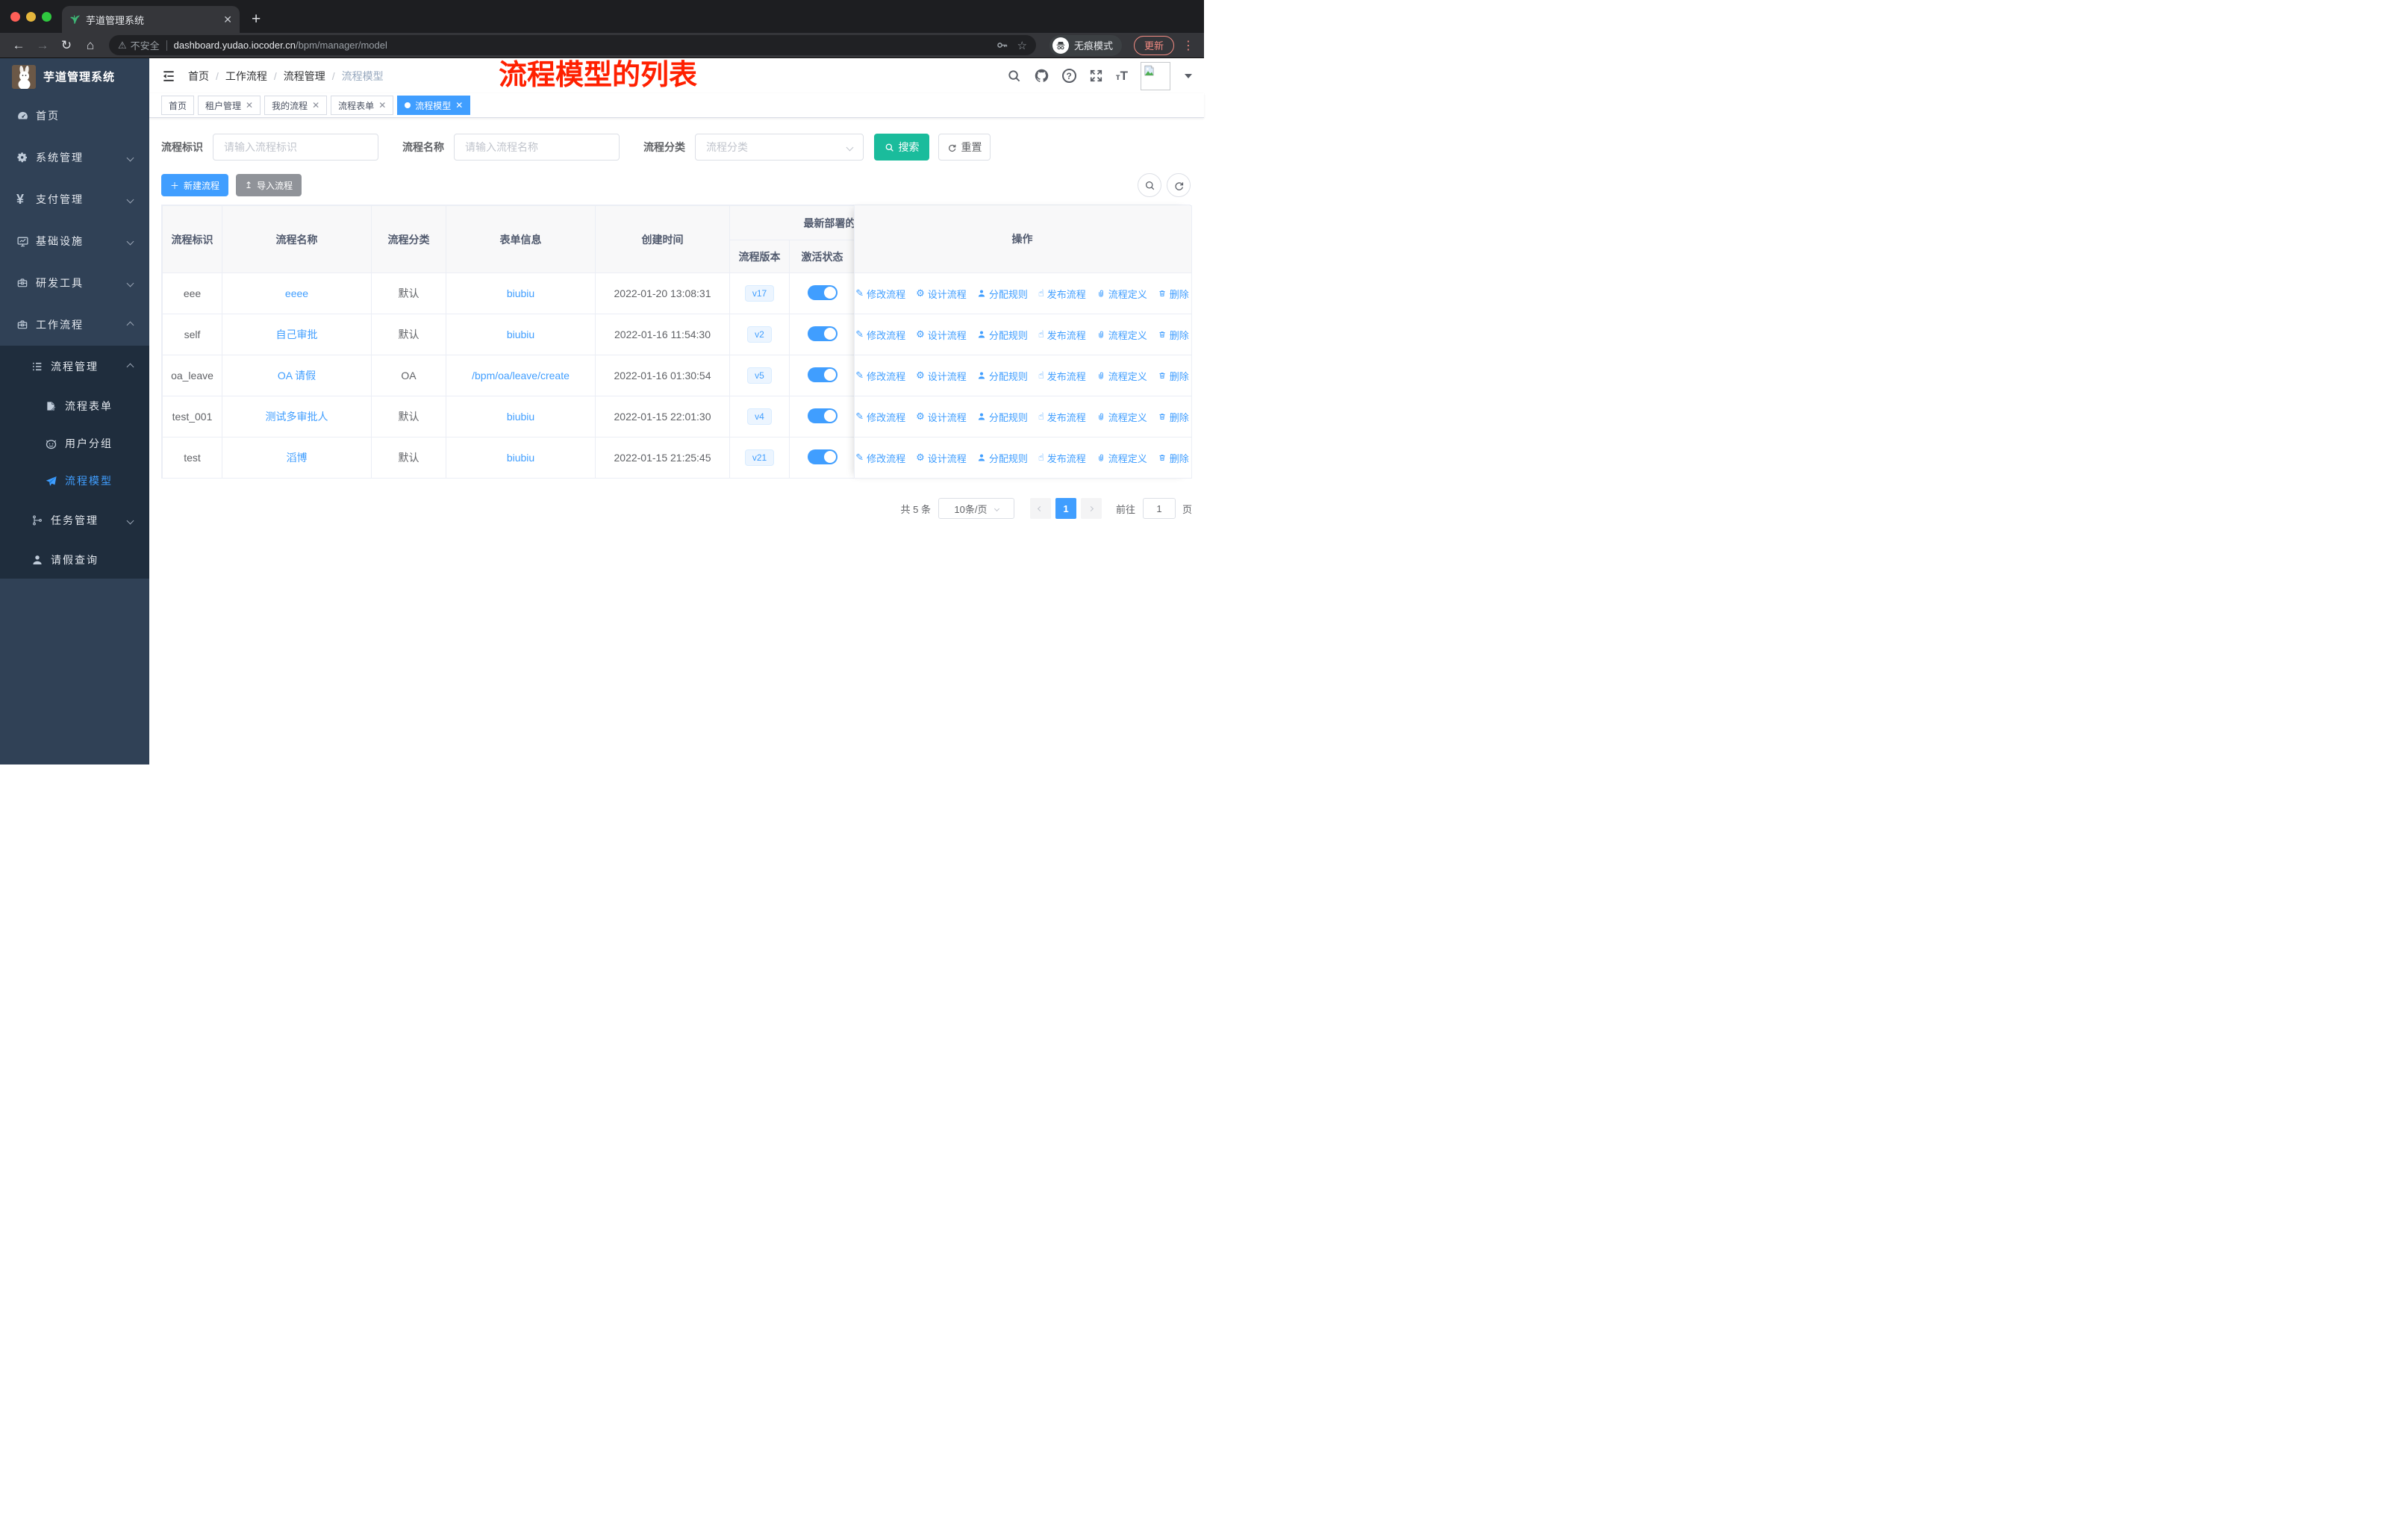 The height and width of the screenshot is (1529, 2408). Describe the element at coordinates (964, 147) in the screenshot. I see `reset-button: 重置` at that location.